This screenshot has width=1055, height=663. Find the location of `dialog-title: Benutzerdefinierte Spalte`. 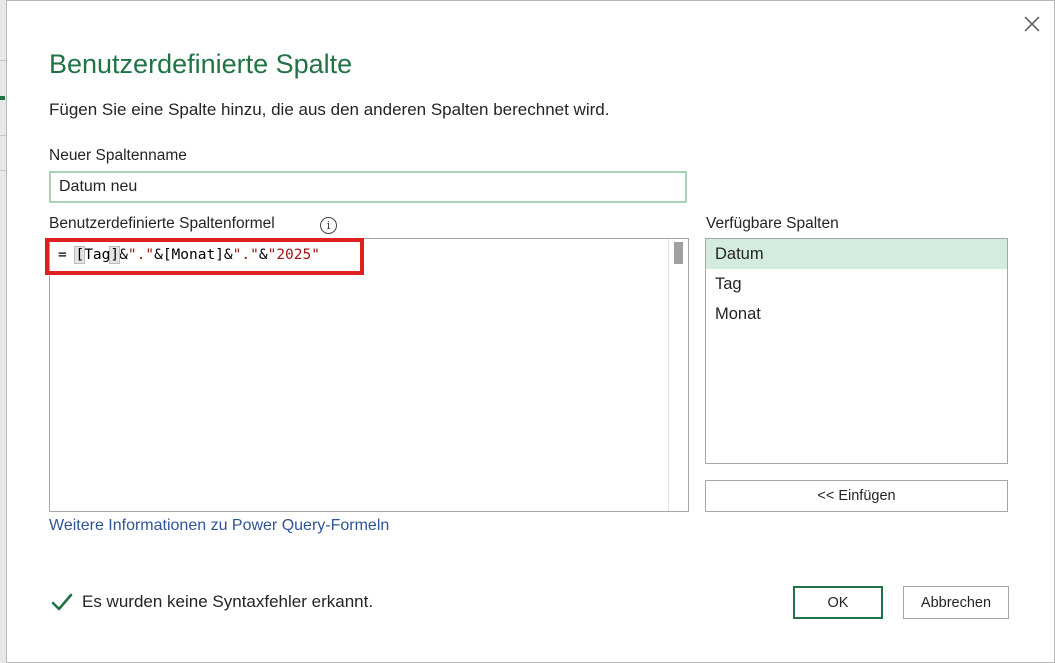

dialog-title: Benutzerdefinierte Spalte is located at coordinates (201, 64).